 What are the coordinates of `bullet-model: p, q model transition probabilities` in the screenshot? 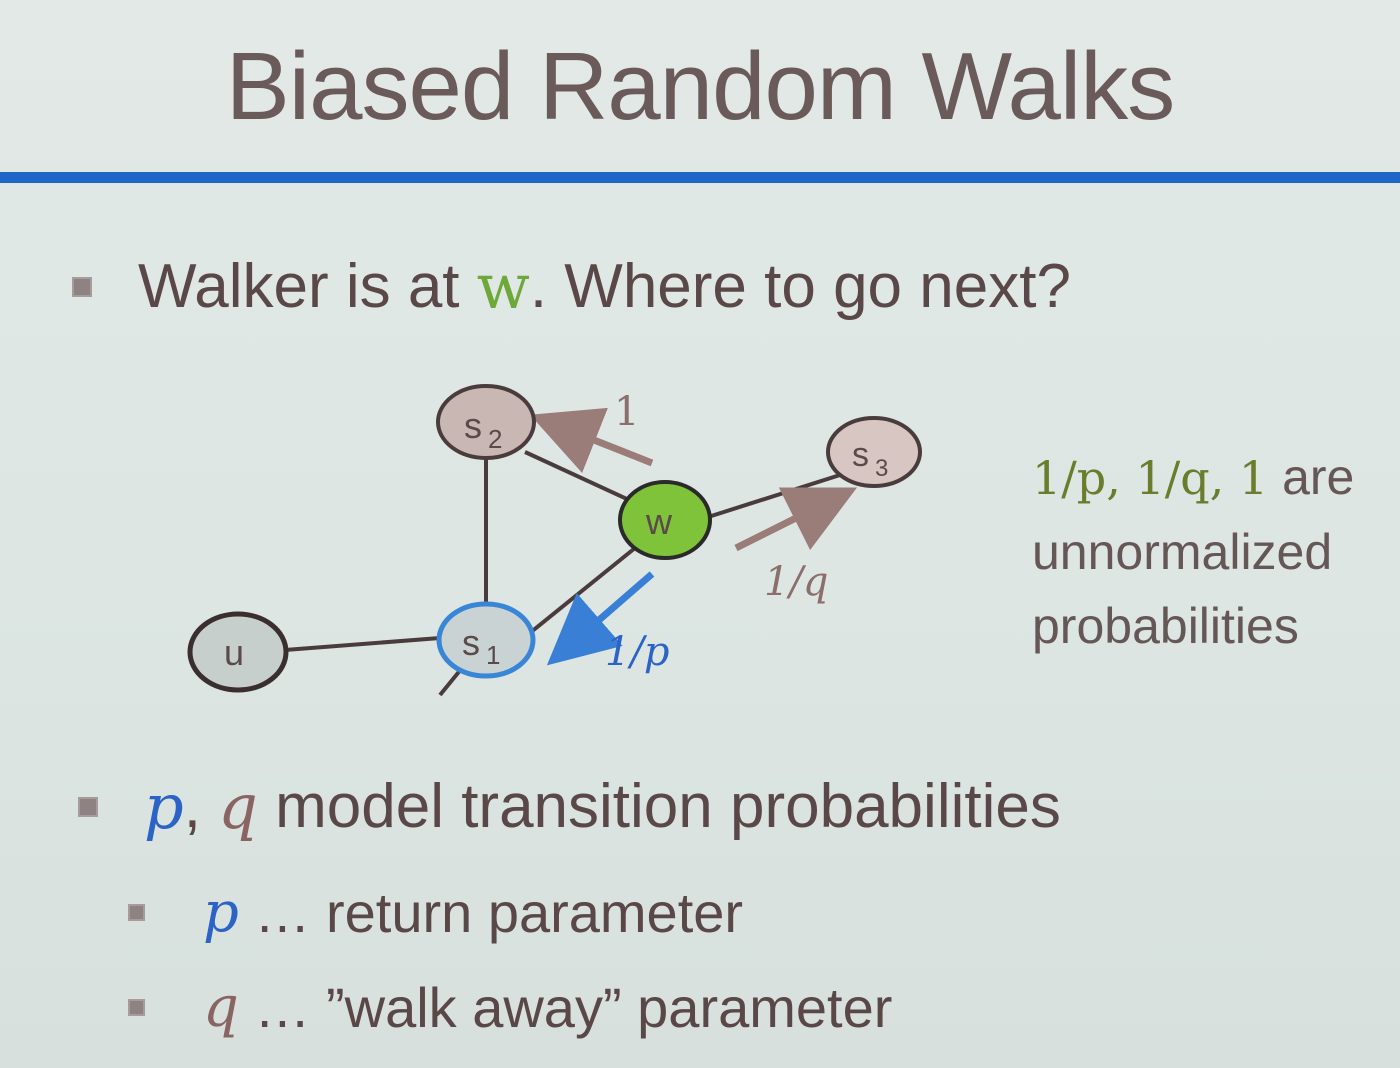 It's located at (569, 806).